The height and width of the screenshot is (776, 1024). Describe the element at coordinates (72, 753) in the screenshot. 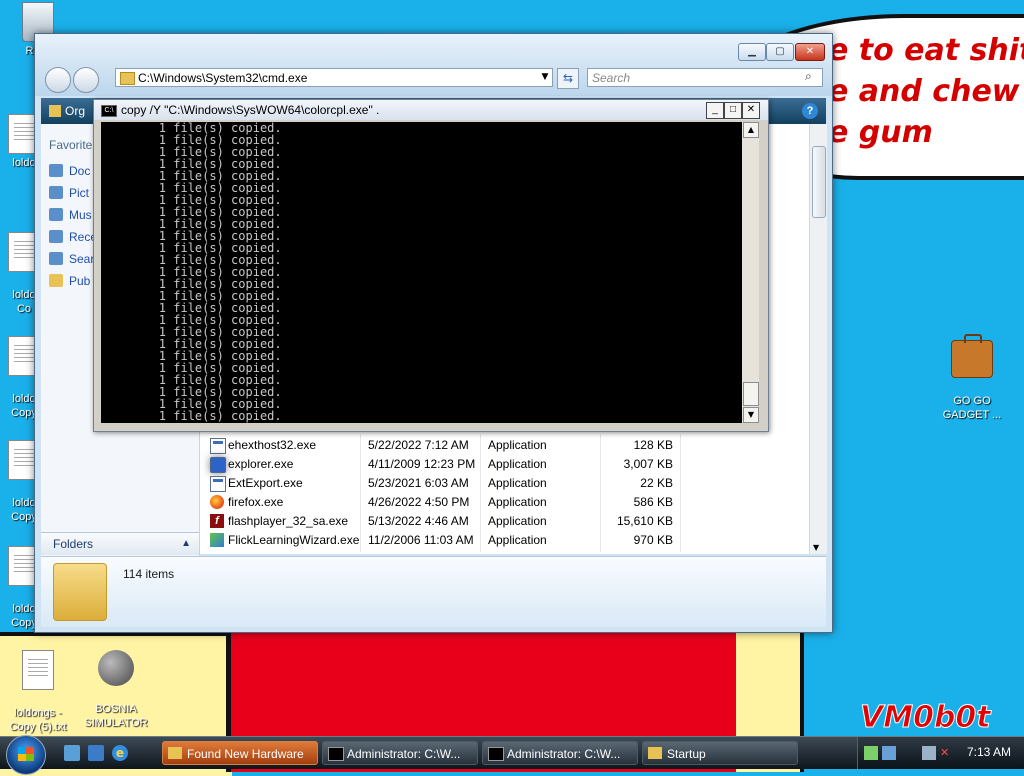

I see `show-desktop-icon` at that location.